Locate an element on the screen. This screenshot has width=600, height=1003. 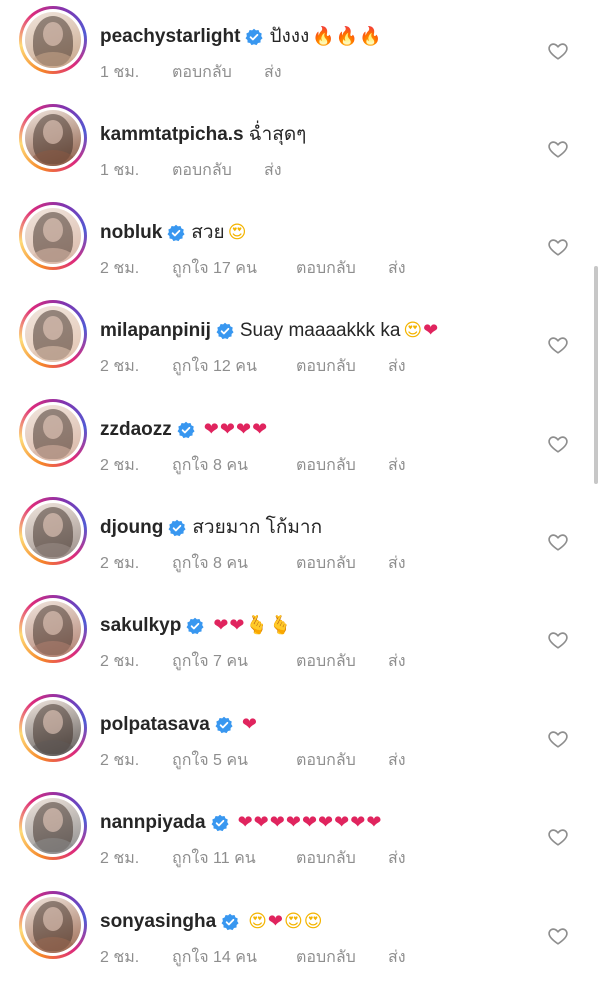
username-link: nannpiyada is located at coordinates (153, 823).